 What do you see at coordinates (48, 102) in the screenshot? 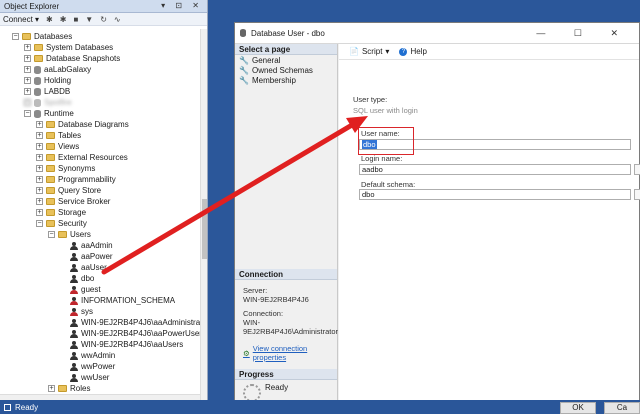
I see `tree-node-blurred-db: + Spotfire` at bounding box center [48, 102].